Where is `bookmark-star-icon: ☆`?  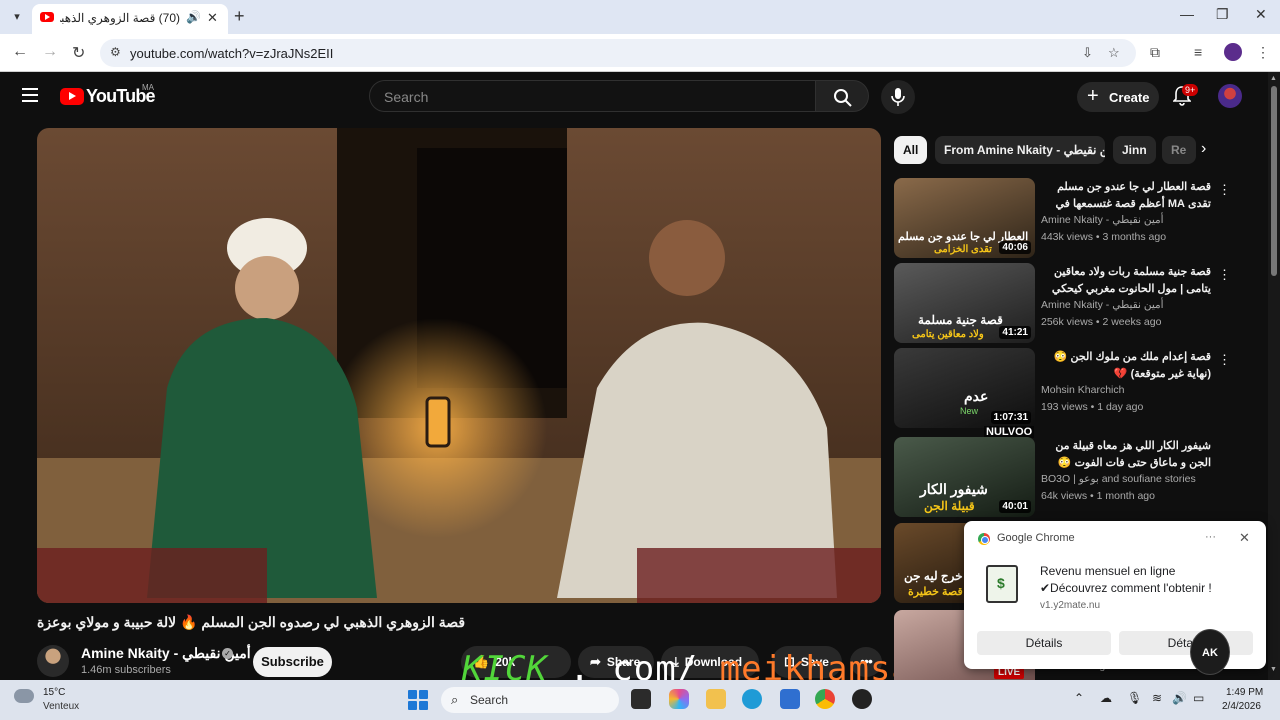
bookmark-star-icon: ☆ is located at coordinates (1114, 53).